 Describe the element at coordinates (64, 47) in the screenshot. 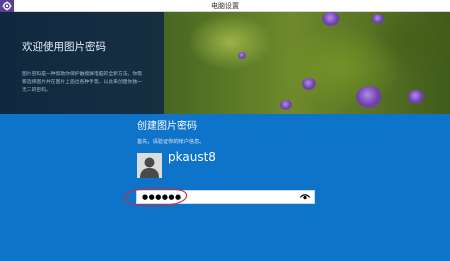

I see `info-title: 欢迎使用图片密码` at that location.